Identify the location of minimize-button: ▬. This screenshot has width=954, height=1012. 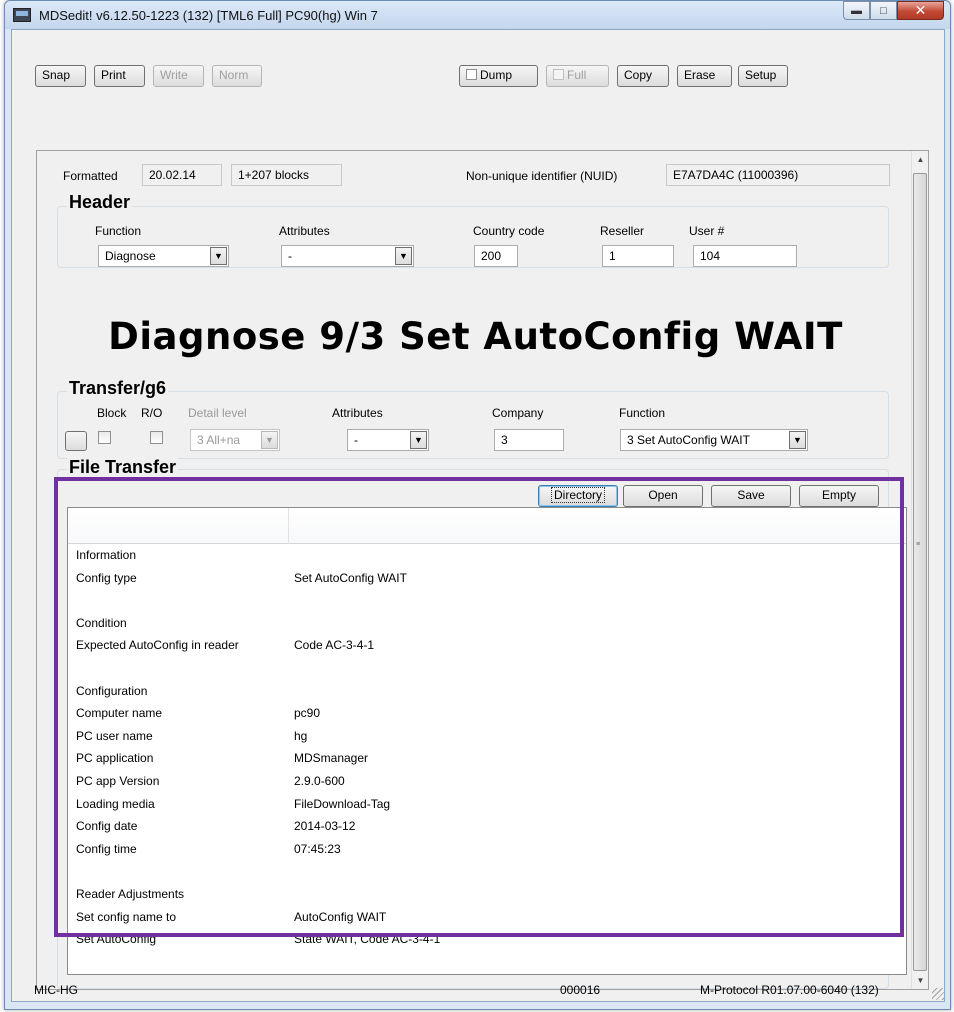
(856, 10).